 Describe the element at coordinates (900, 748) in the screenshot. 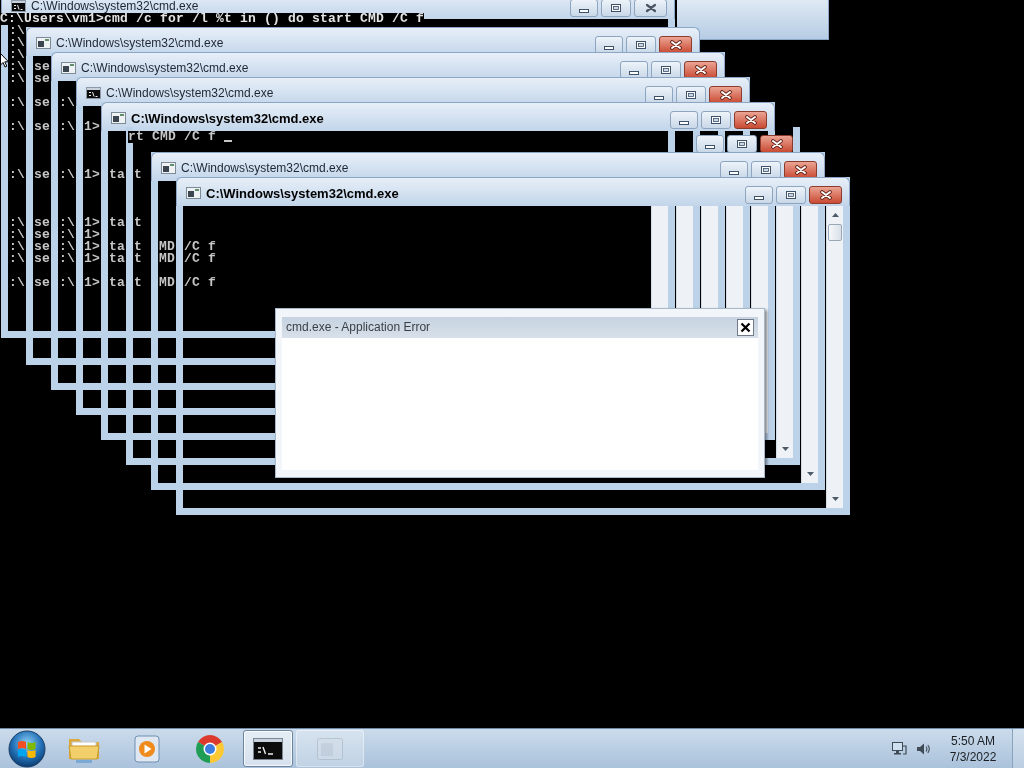

I see `network-icon` at that location.